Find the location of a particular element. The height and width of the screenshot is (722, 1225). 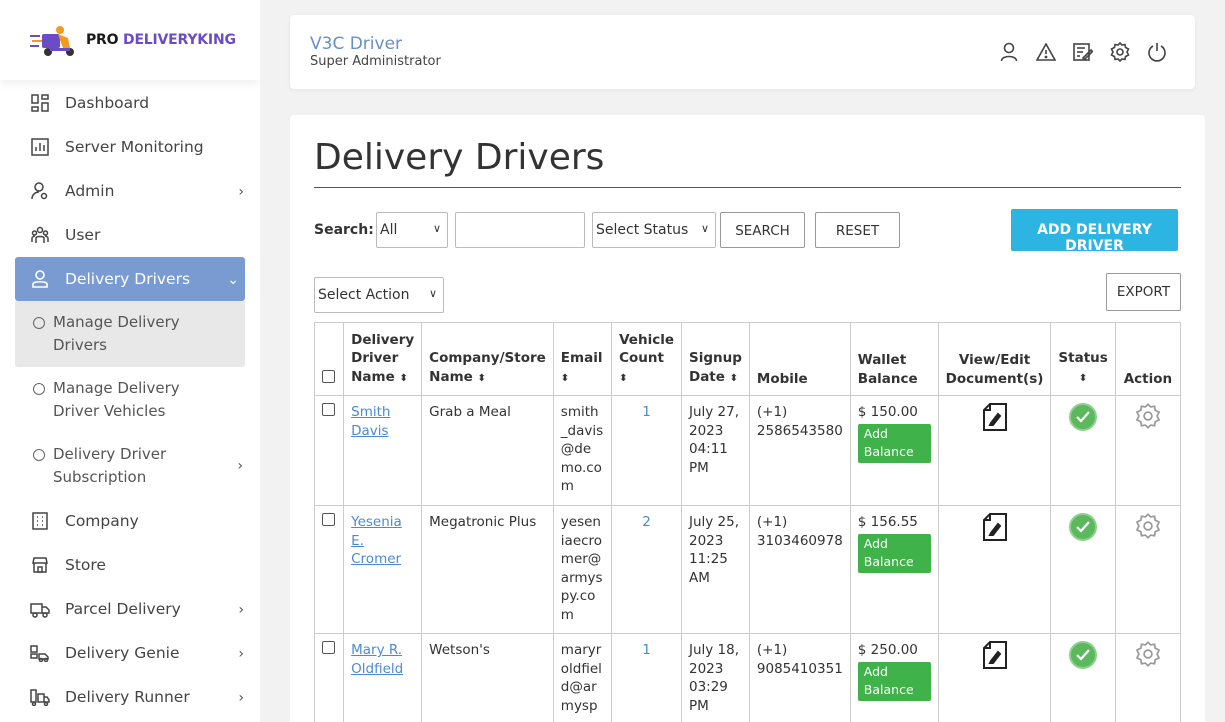

sidebar-item-delivery-runner: Delivery Runner › is located at coordinates (130, 697).